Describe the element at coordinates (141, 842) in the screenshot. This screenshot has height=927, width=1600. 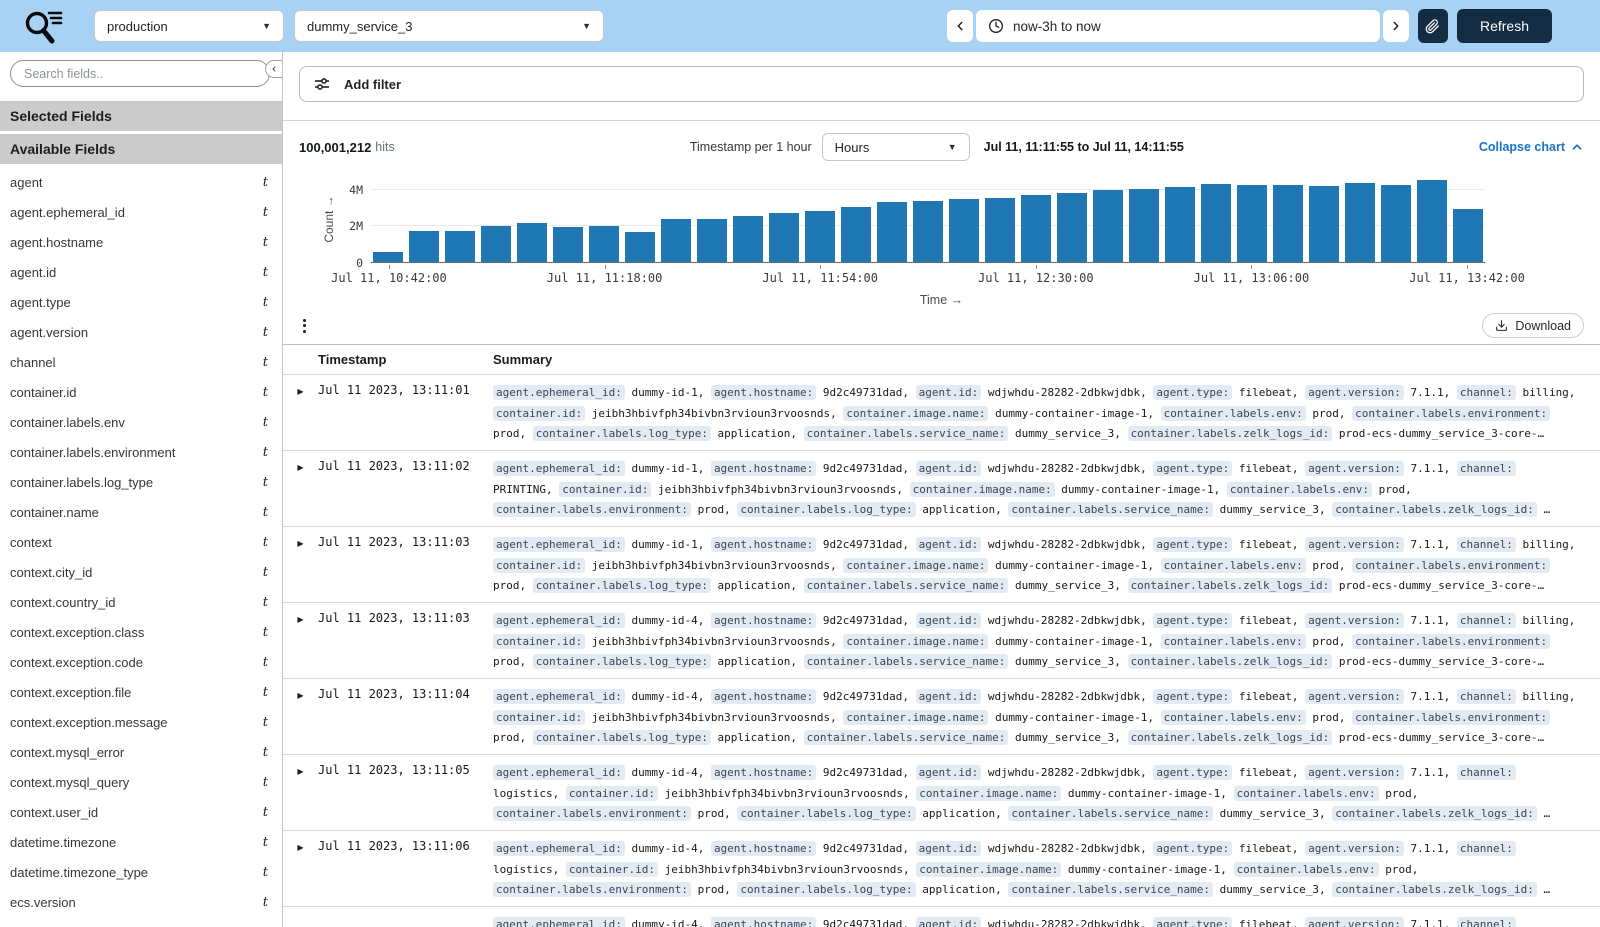
I see `field-item: datetime.timezone t` at that location.